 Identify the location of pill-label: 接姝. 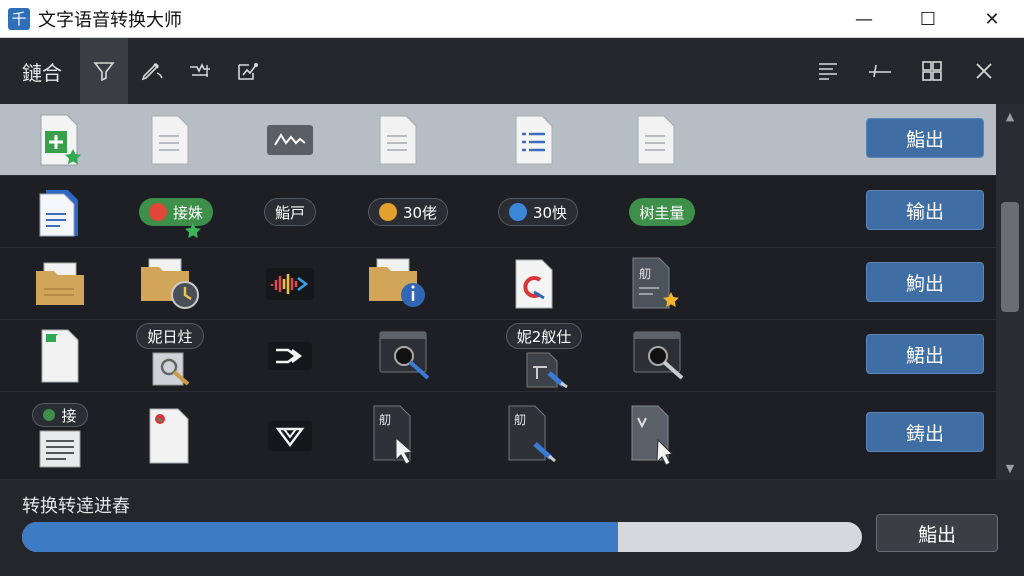
(187, 212).